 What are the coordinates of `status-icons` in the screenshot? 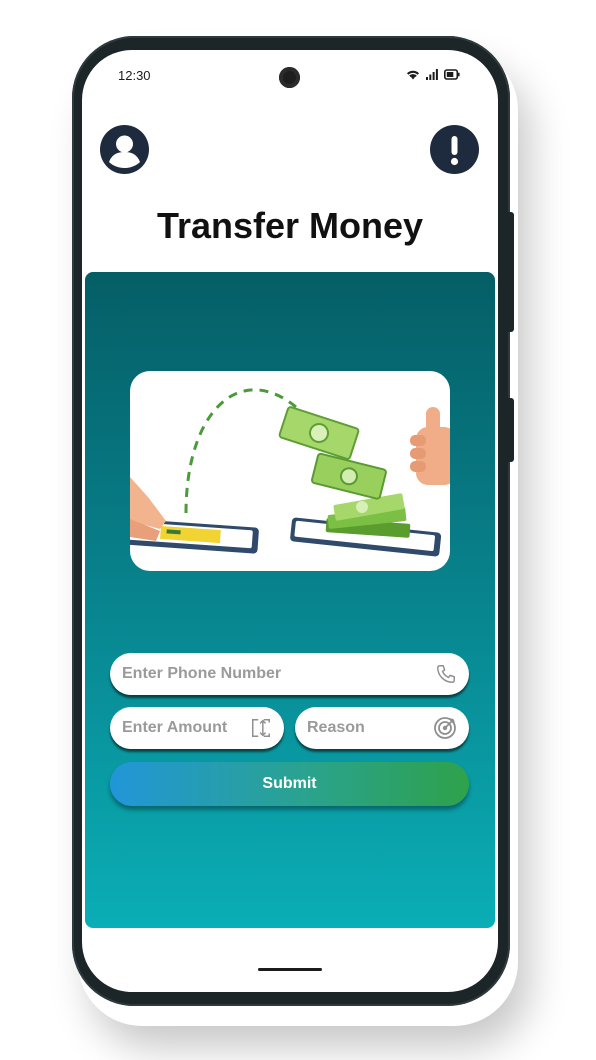 It's located at (433, 74).